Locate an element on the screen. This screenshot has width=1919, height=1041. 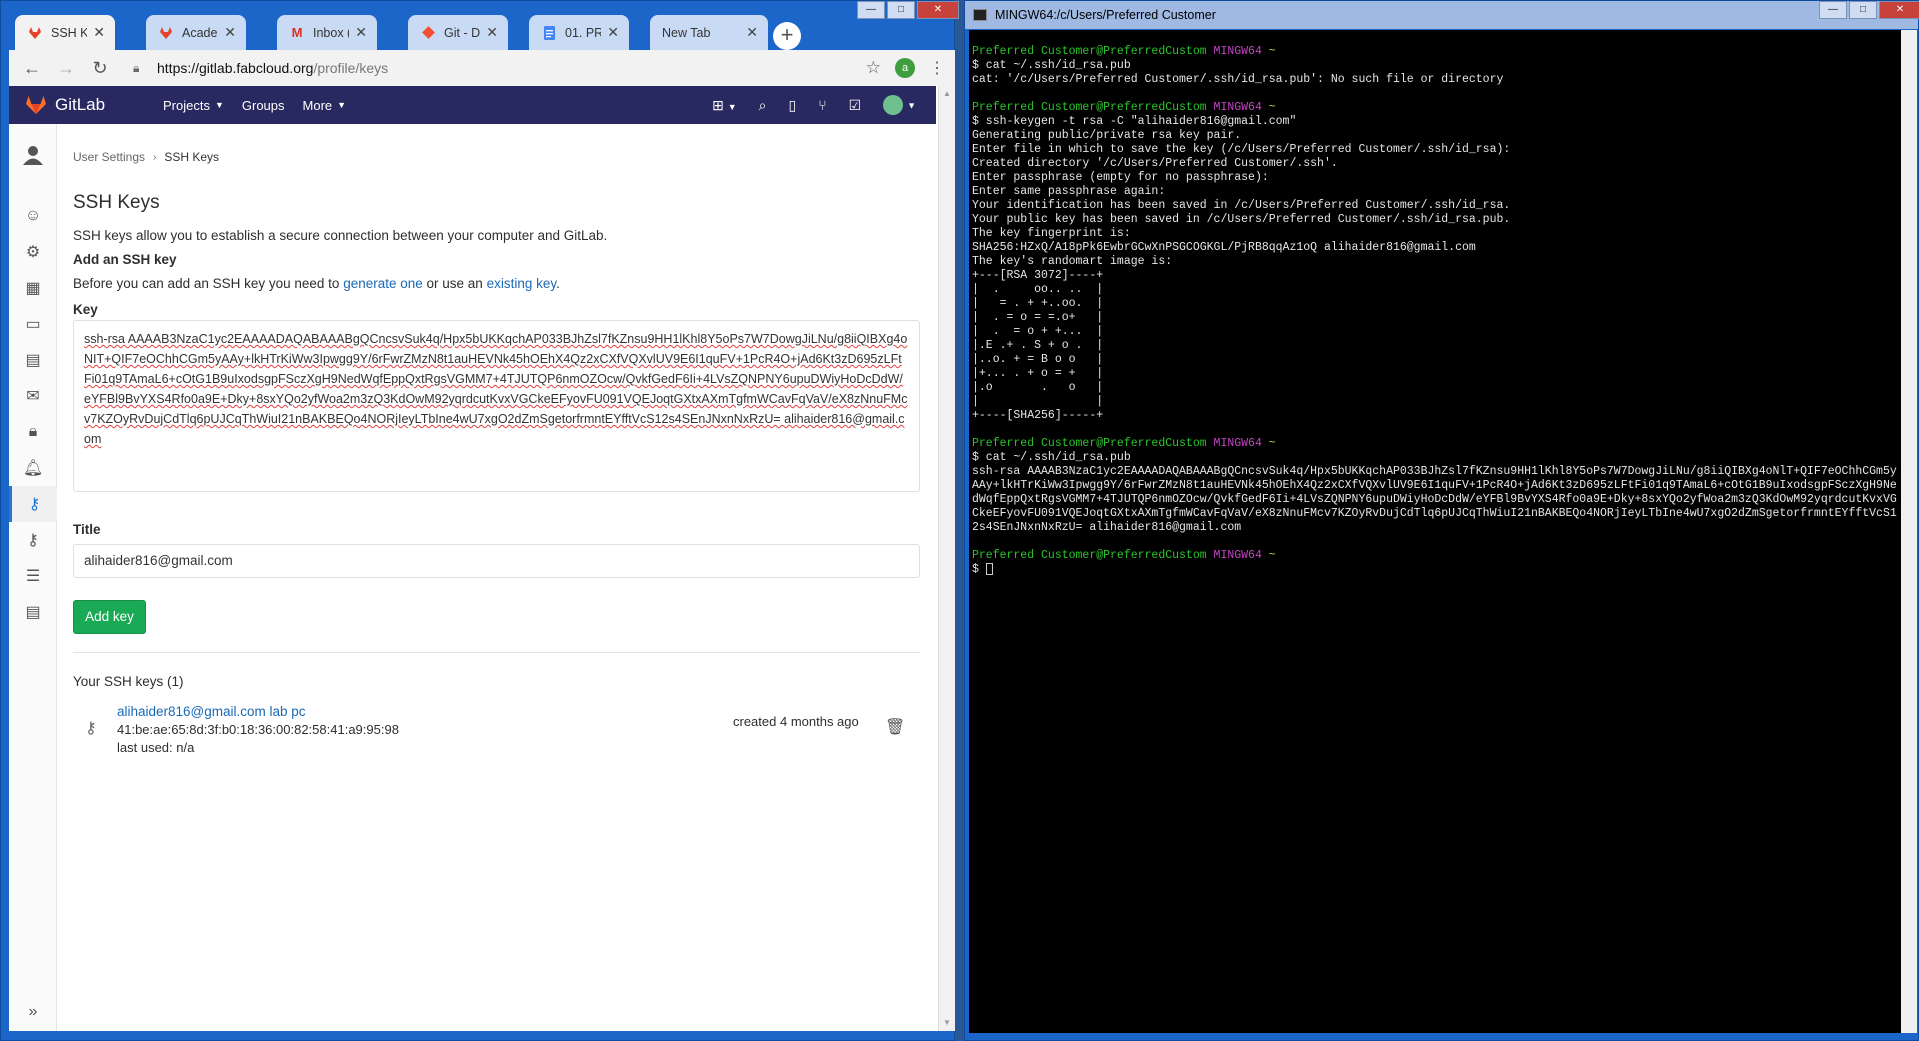
existing-key-link: existing key is located at coordinates (522, 283).